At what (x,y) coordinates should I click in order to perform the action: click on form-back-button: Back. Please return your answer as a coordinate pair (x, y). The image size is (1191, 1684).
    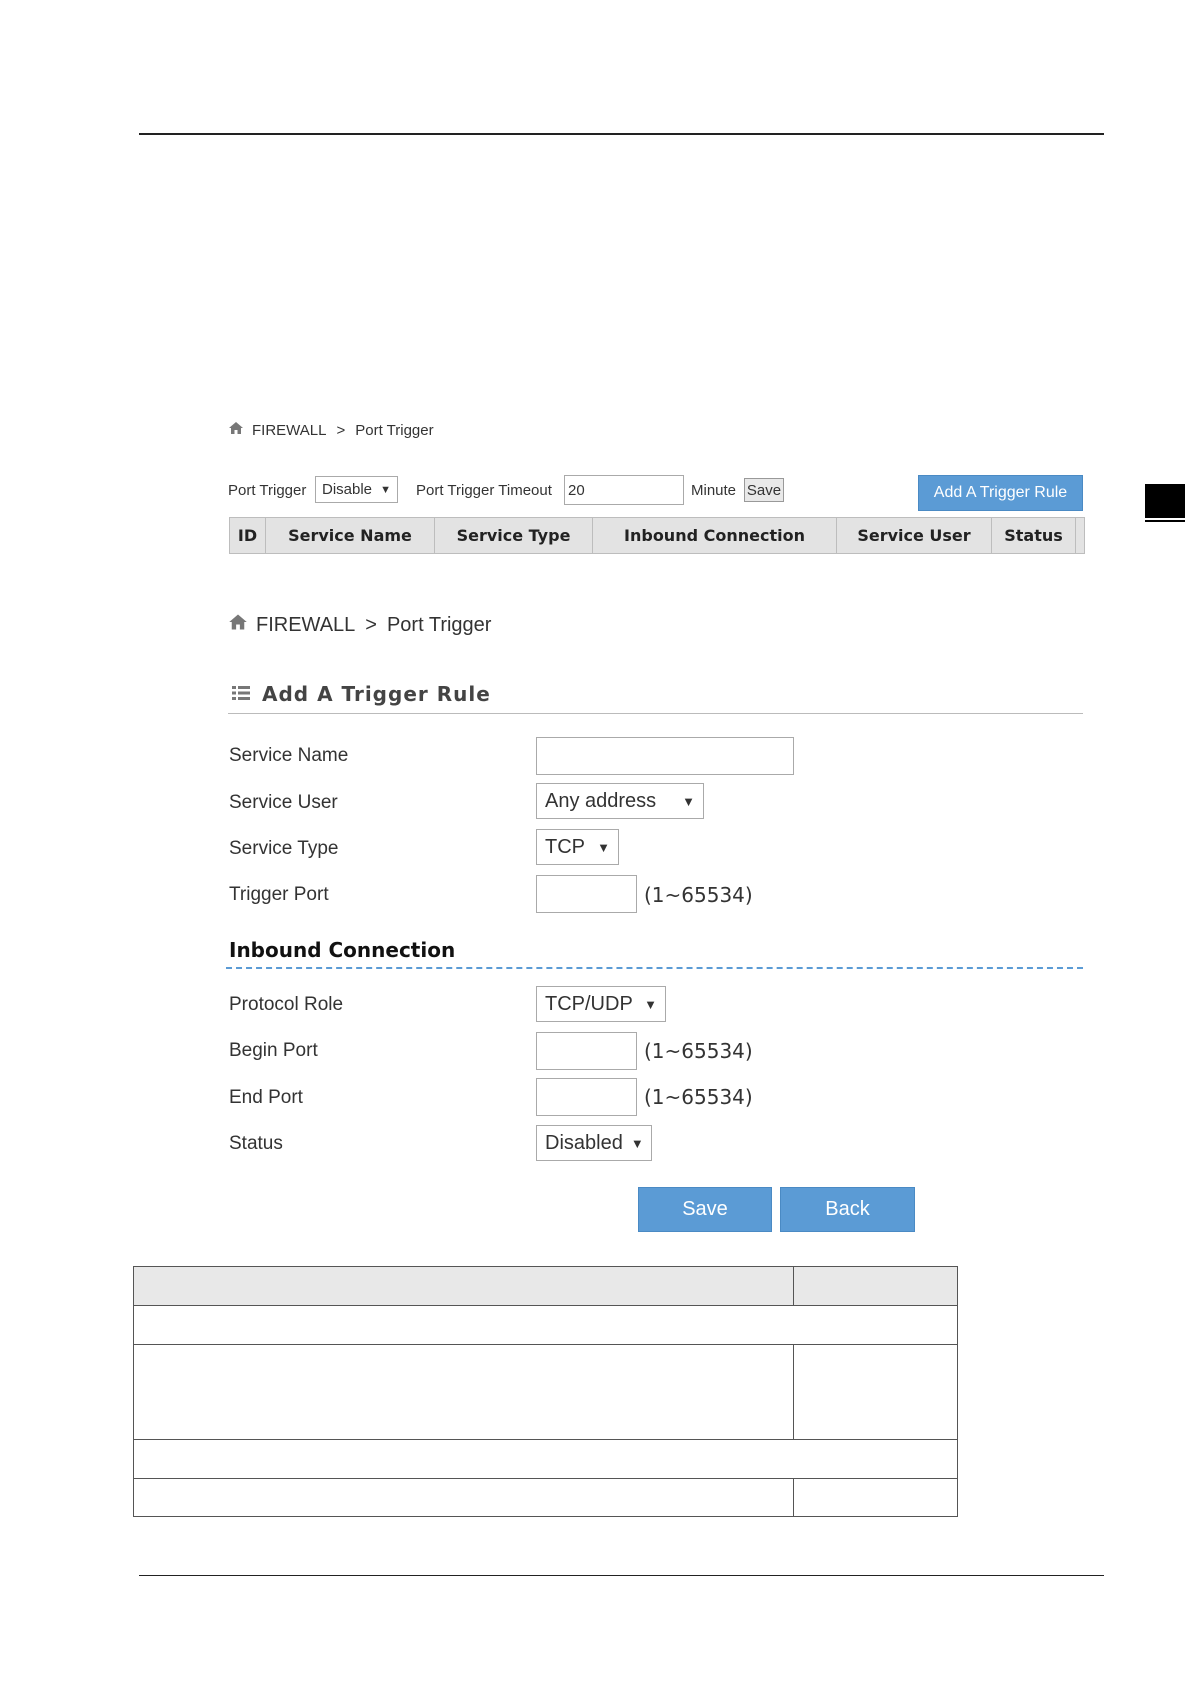
    Looking at the image, I should click on (847, 1209).